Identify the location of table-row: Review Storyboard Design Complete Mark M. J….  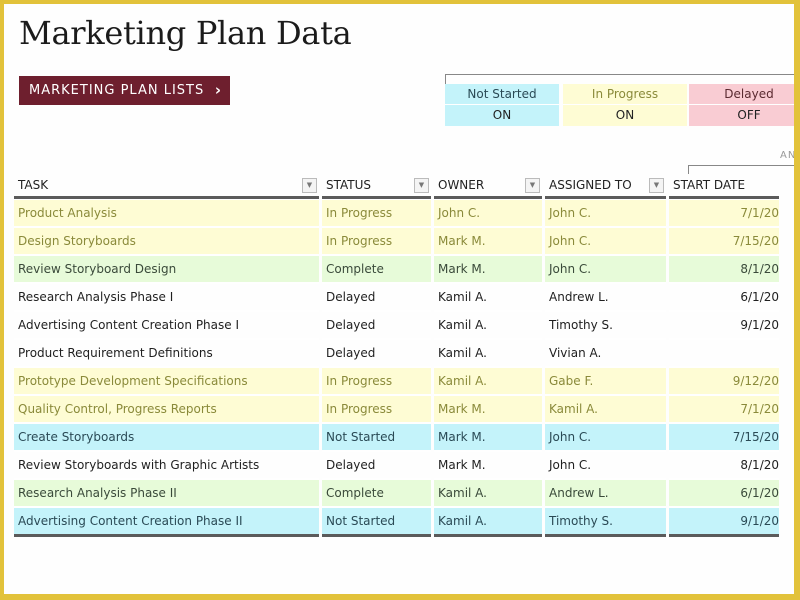
(396, 269).